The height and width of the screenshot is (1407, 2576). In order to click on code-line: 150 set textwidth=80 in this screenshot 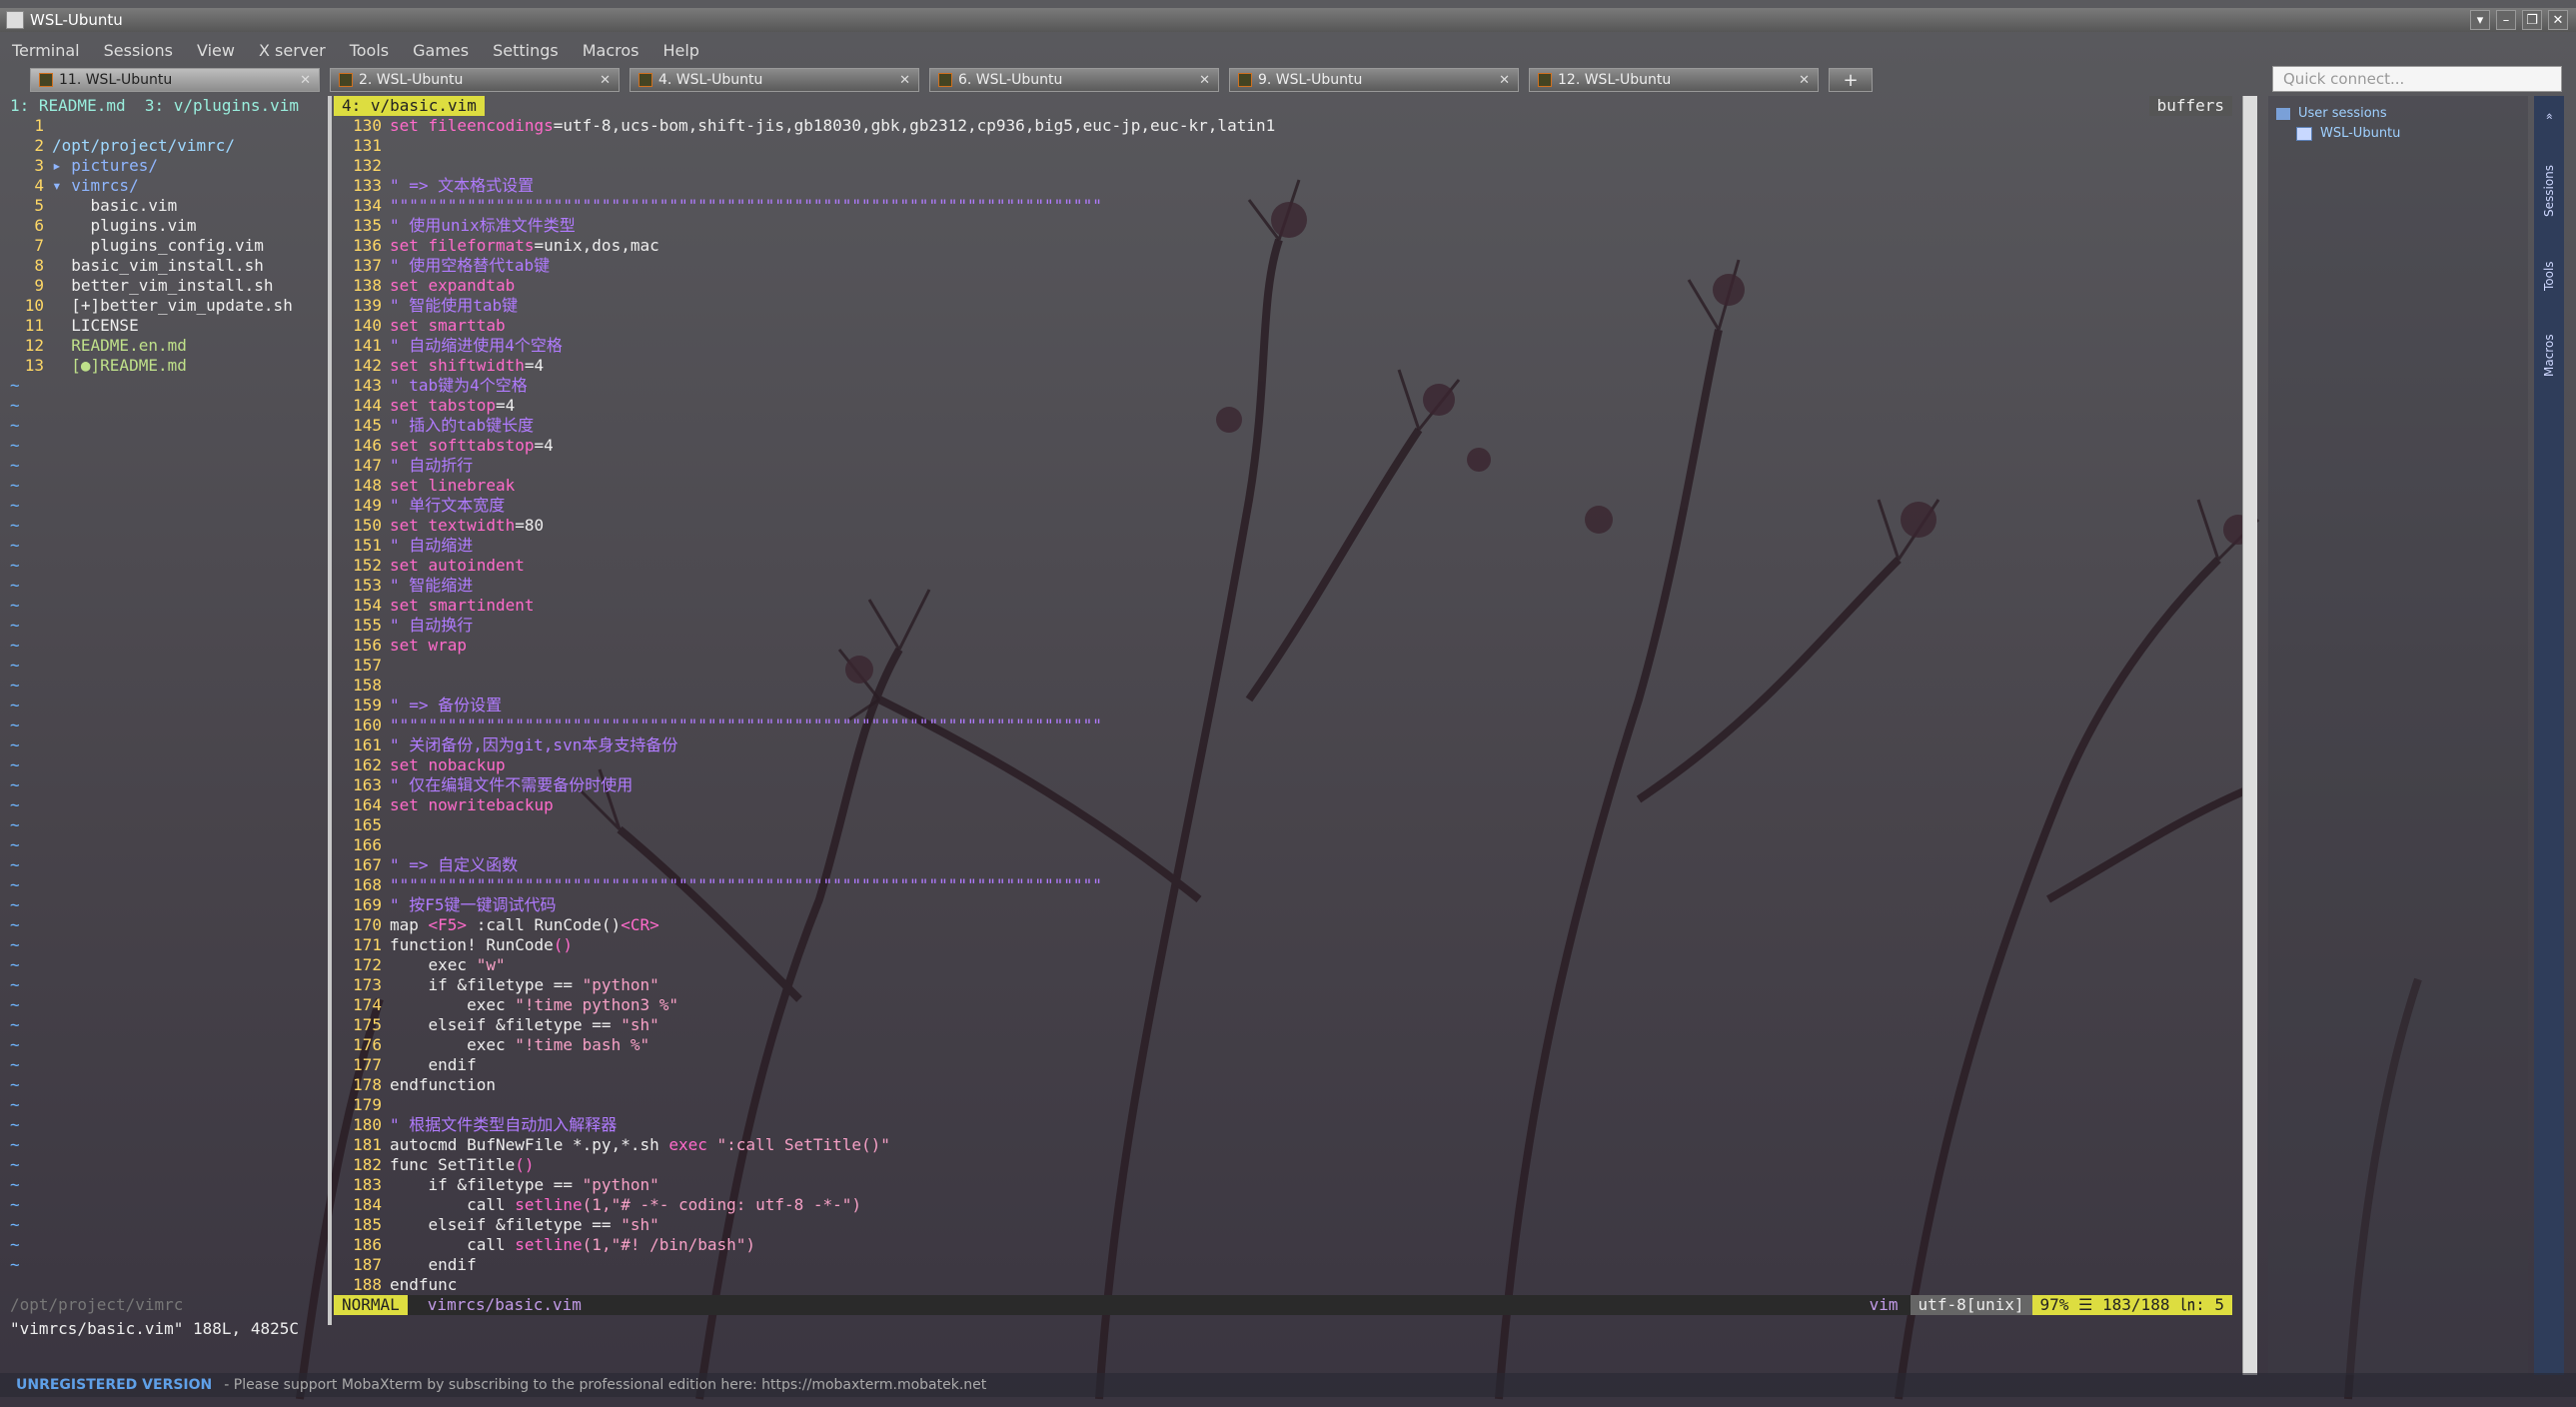, I will do `click(1283, 526)`.